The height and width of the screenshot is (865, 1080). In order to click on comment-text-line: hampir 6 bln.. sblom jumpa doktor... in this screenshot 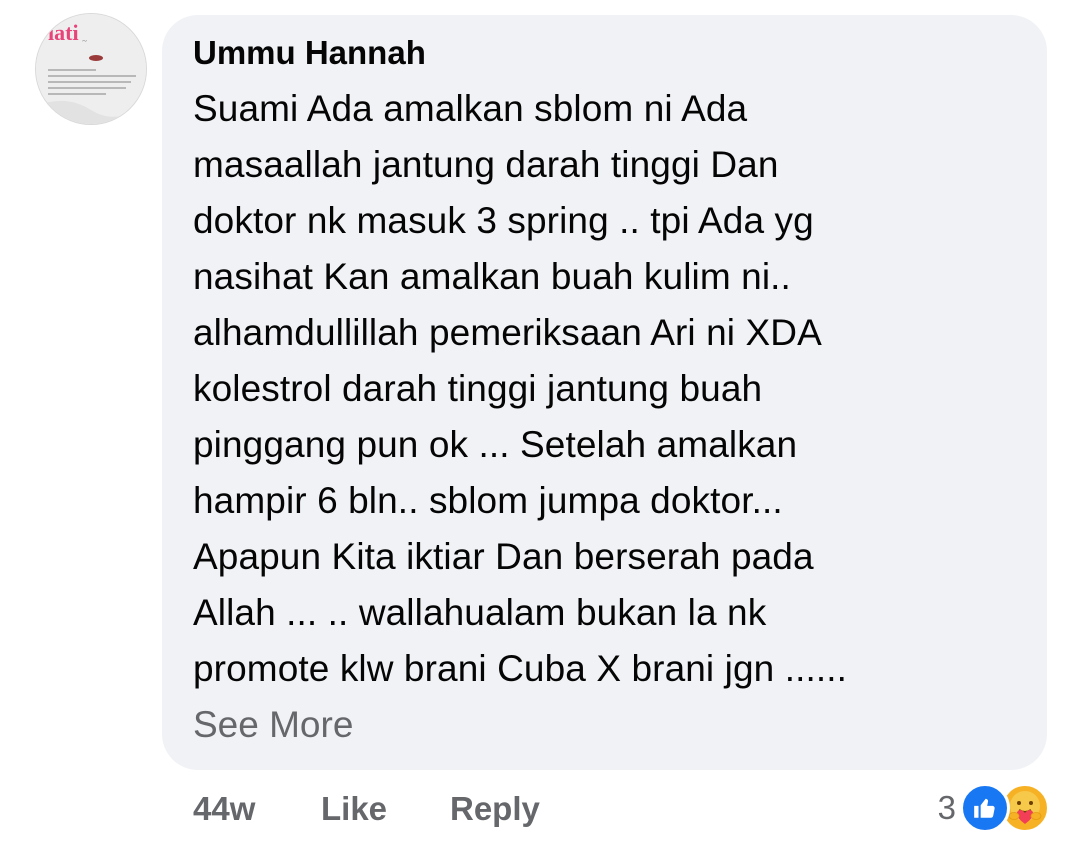, I will do `click(488, 500)`.